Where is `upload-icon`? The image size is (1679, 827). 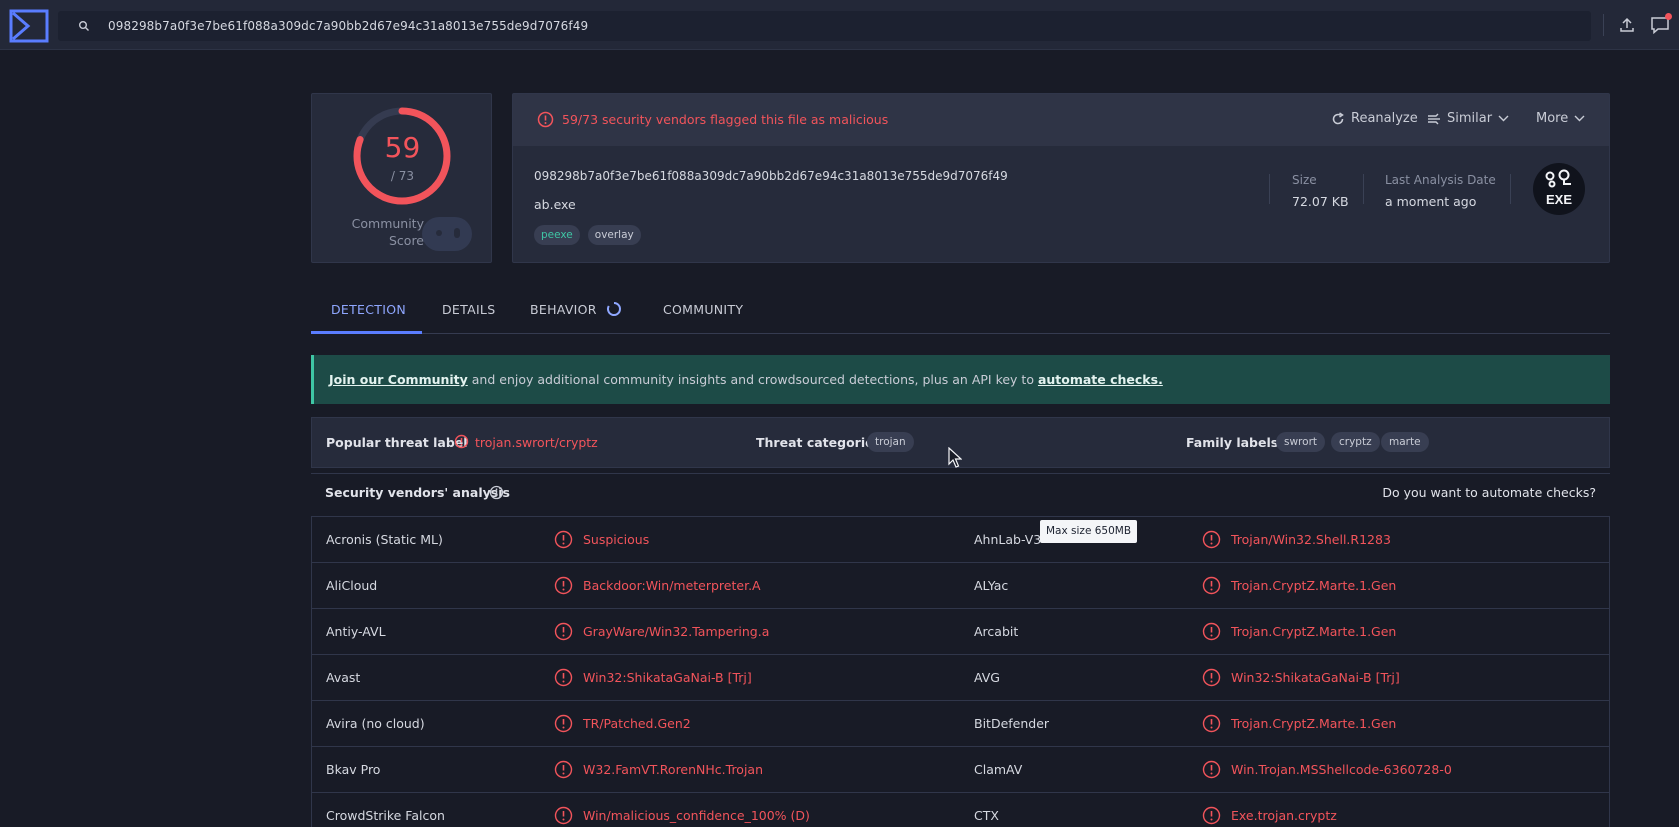
upload-icon is located at coordinates (1627, 25).